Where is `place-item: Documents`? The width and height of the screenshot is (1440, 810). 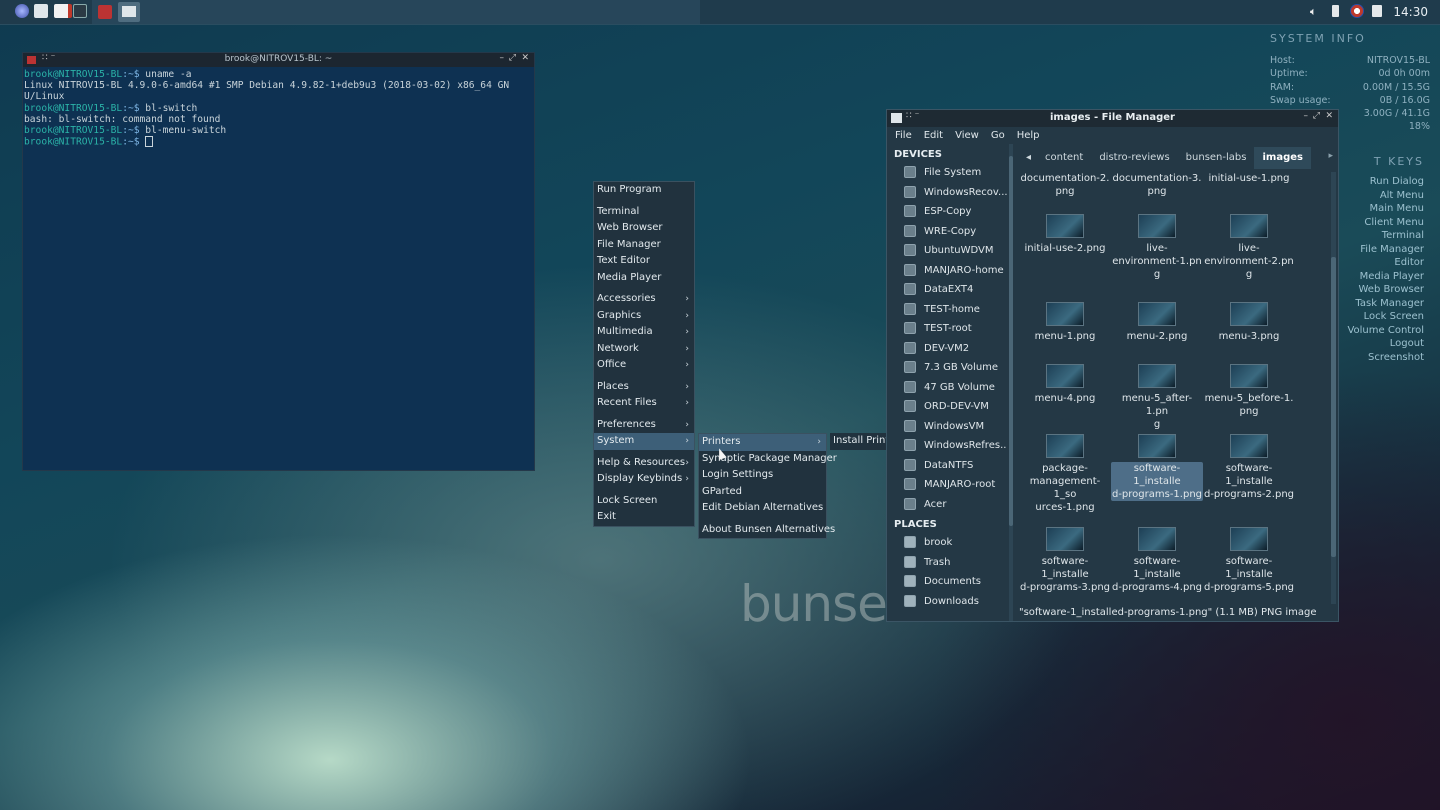 place-item: Documents is located at coordinates (947, 582).